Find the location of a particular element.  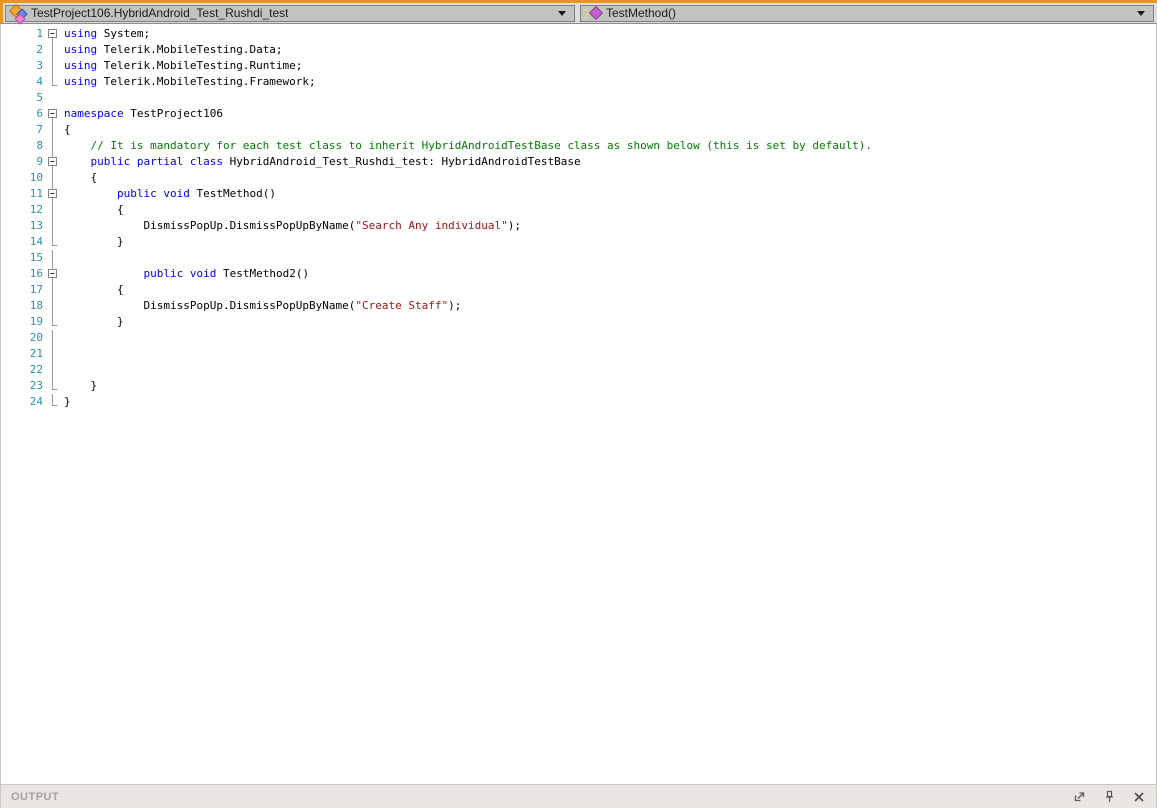

line-number: 16 is located at coordinates (36, 273).